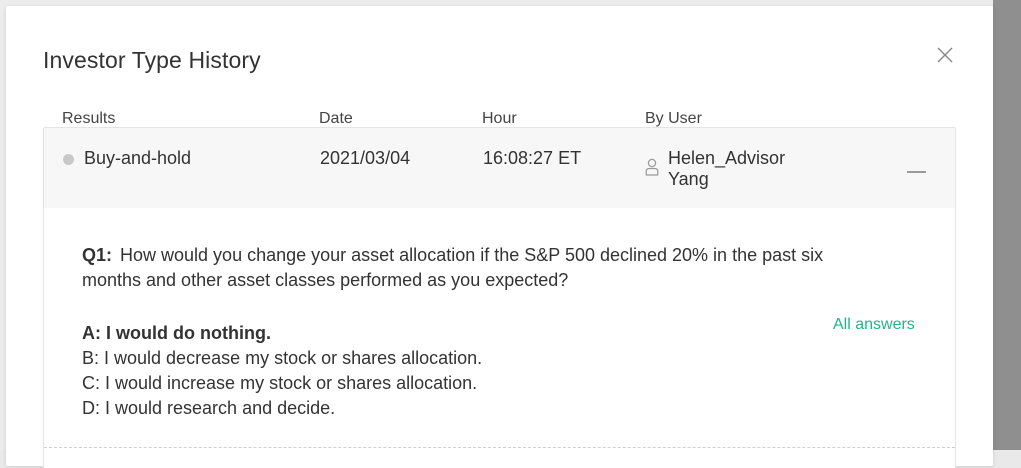  I want to click on status-dot-icon, so click(68, 159).